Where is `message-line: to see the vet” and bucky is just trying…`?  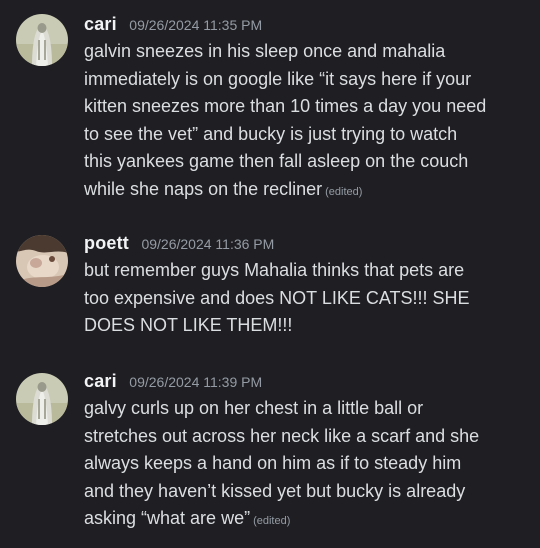
message-line: to see the vet” and bucky is just trying… is located at coordinates (271, 133).